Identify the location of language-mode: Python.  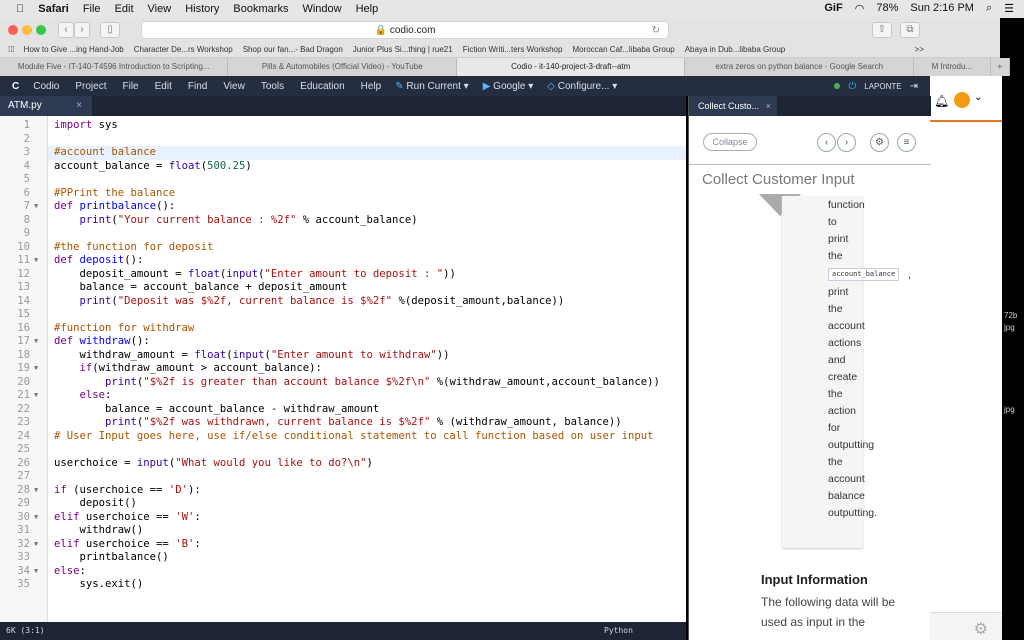
(618, 631).